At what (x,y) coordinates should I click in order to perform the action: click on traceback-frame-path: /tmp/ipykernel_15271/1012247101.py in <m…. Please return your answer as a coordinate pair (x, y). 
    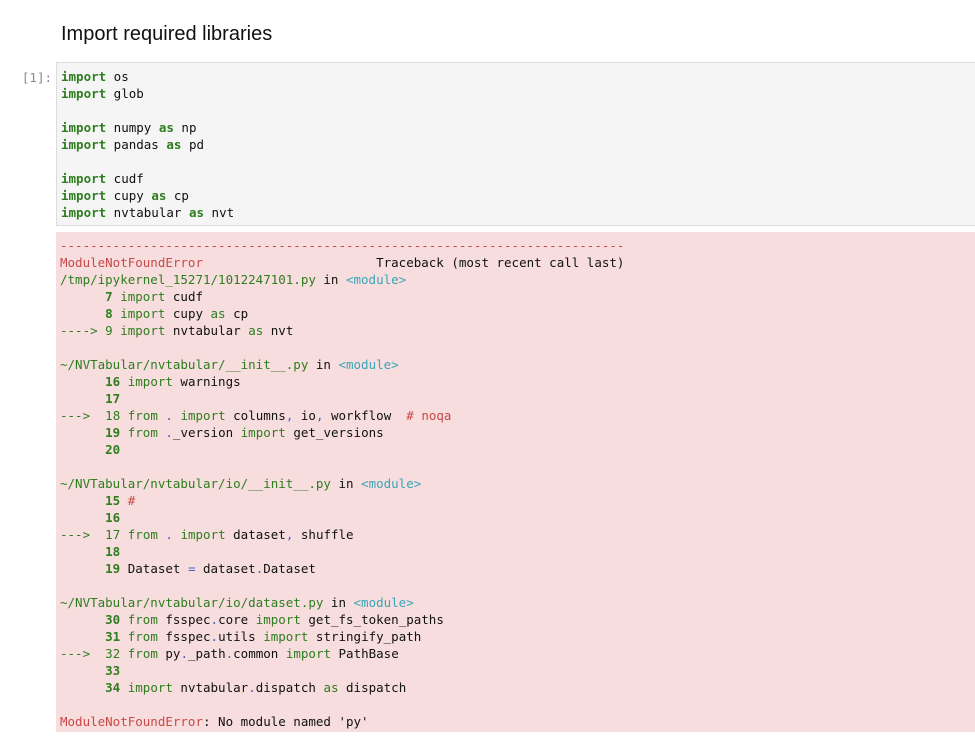
    Looking at the image, I should click on (233, 279).